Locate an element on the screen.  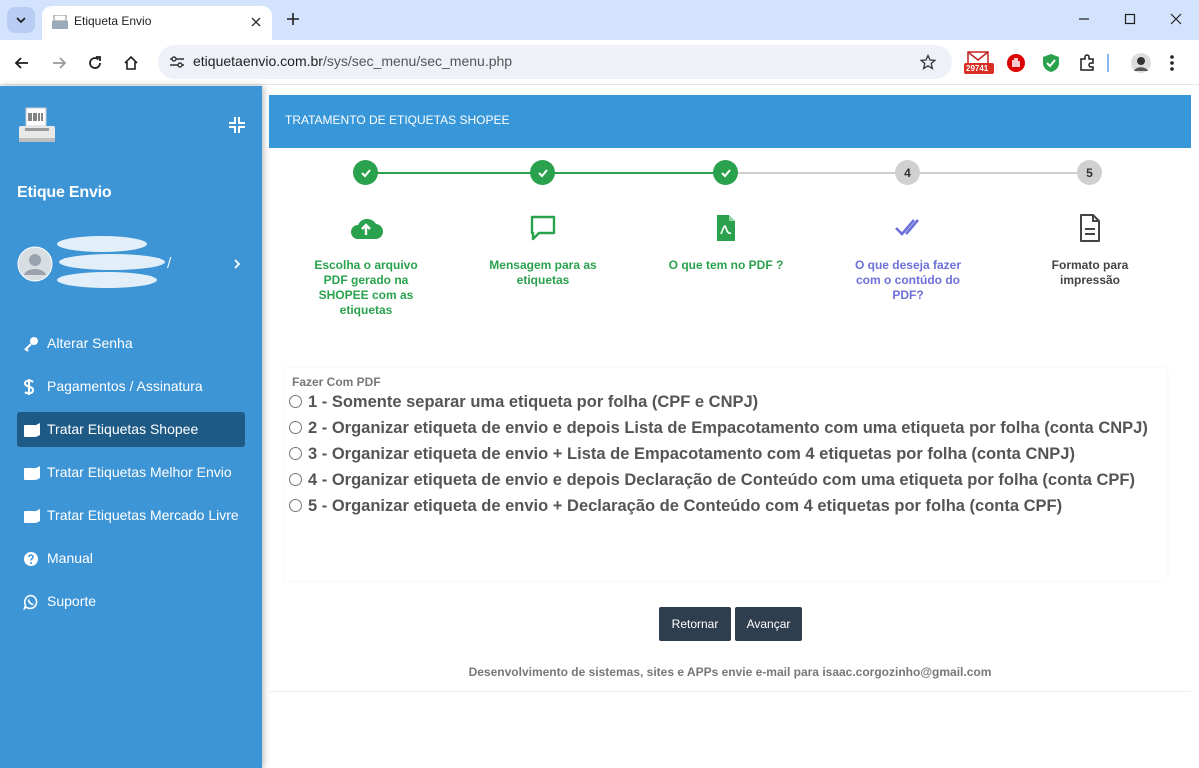
ext-badge: 29741 is located at coordinates (977, 68).